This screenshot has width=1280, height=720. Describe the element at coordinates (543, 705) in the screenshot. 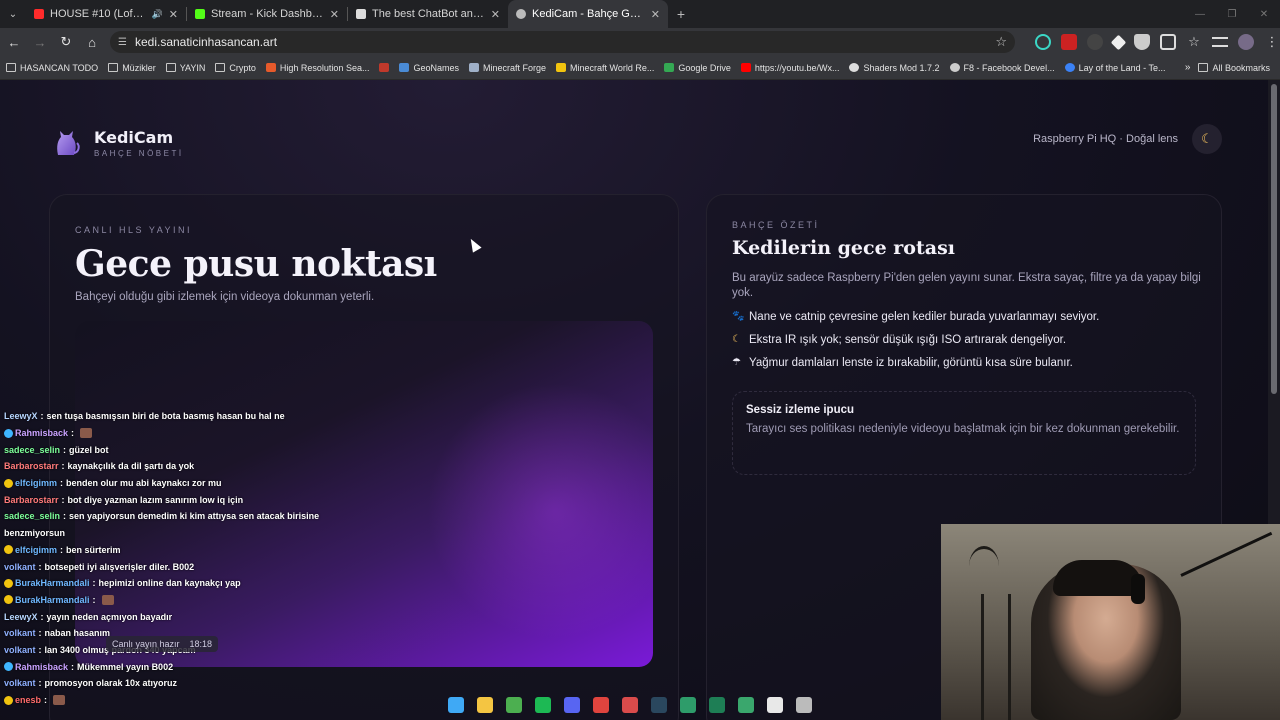

I see `spotify-icon` at that location.